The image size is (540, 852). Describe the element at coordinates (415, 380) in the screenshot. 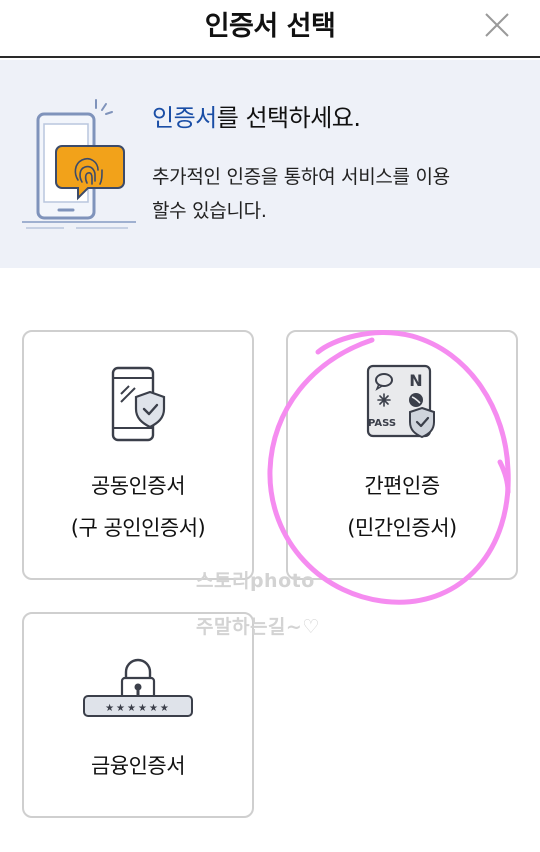

I see `naver-icon: N` at that location.